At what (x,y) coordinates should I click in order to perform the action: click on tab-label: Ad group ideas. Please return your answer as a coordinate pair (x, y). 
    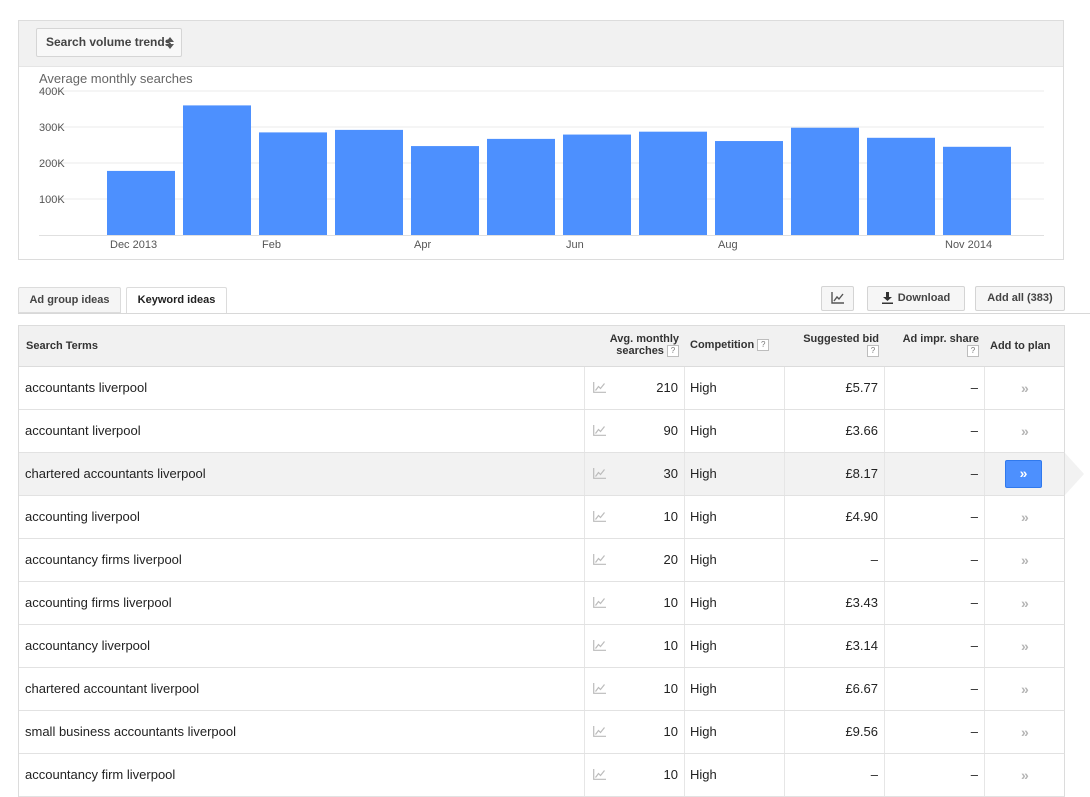
    Looking at the image, I should click on (69, 300).